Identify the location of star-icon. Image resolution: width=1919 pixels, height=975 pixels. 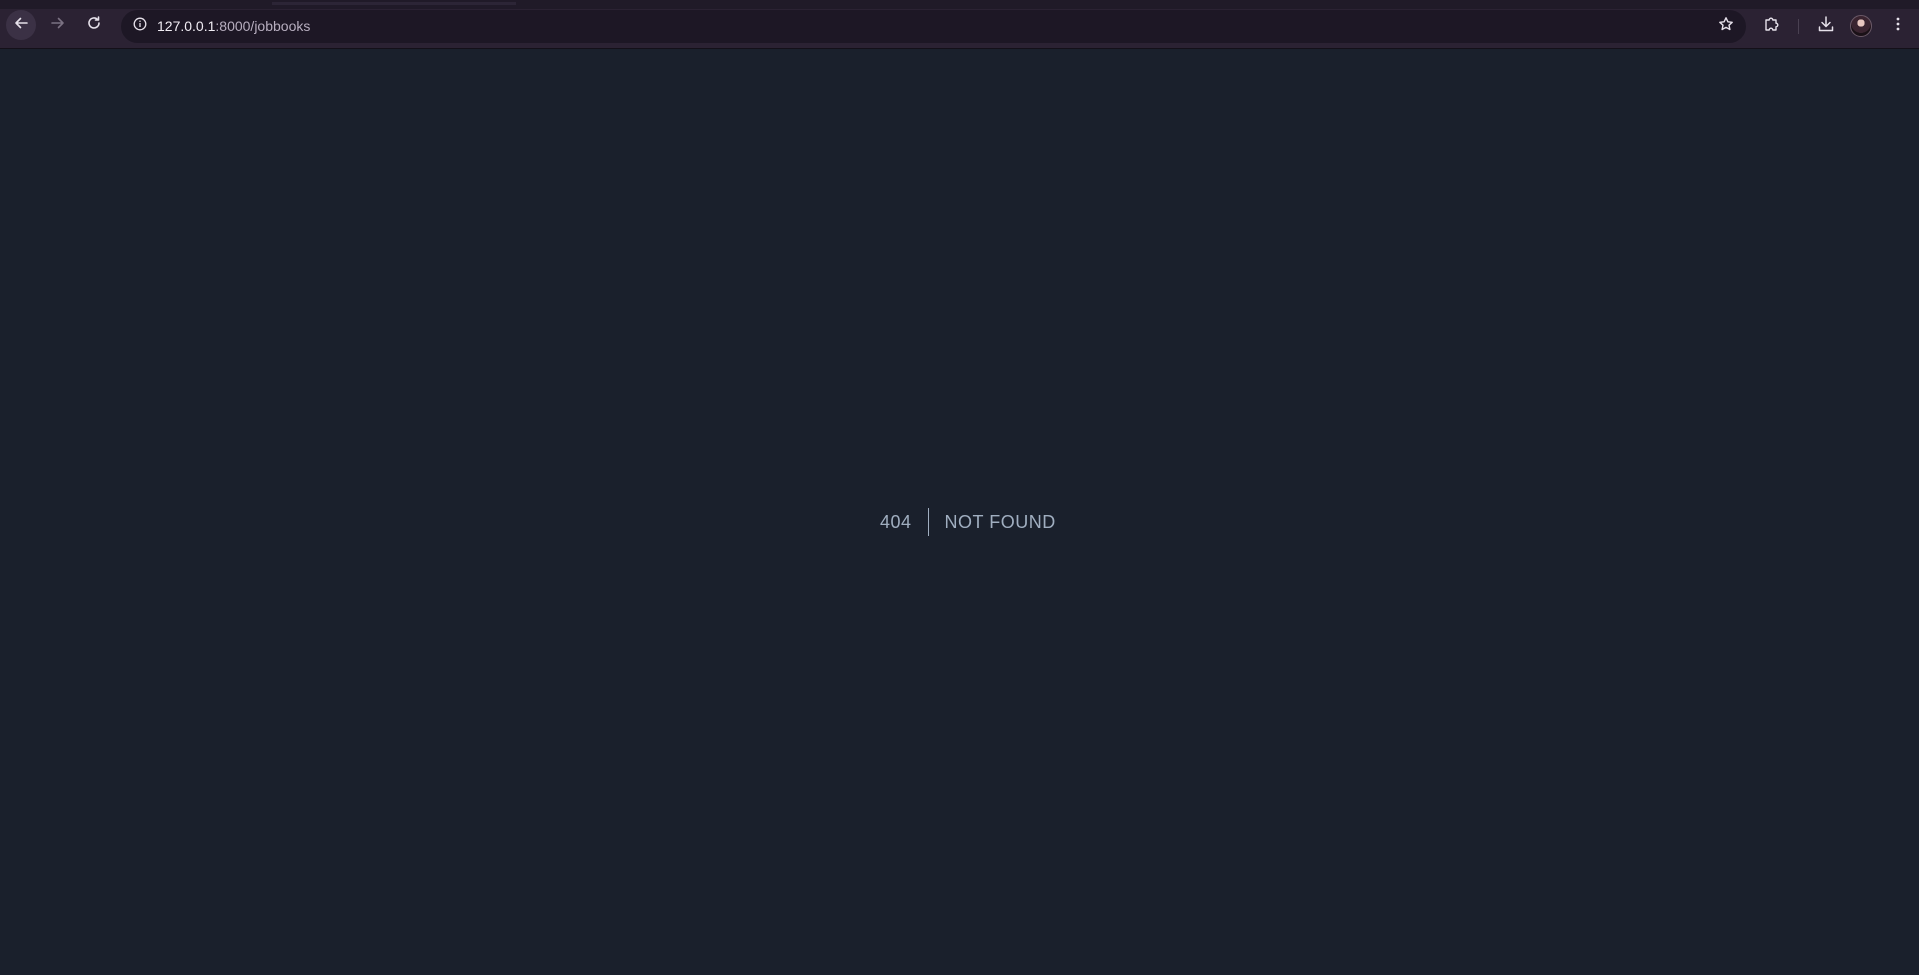
(1726, 26).